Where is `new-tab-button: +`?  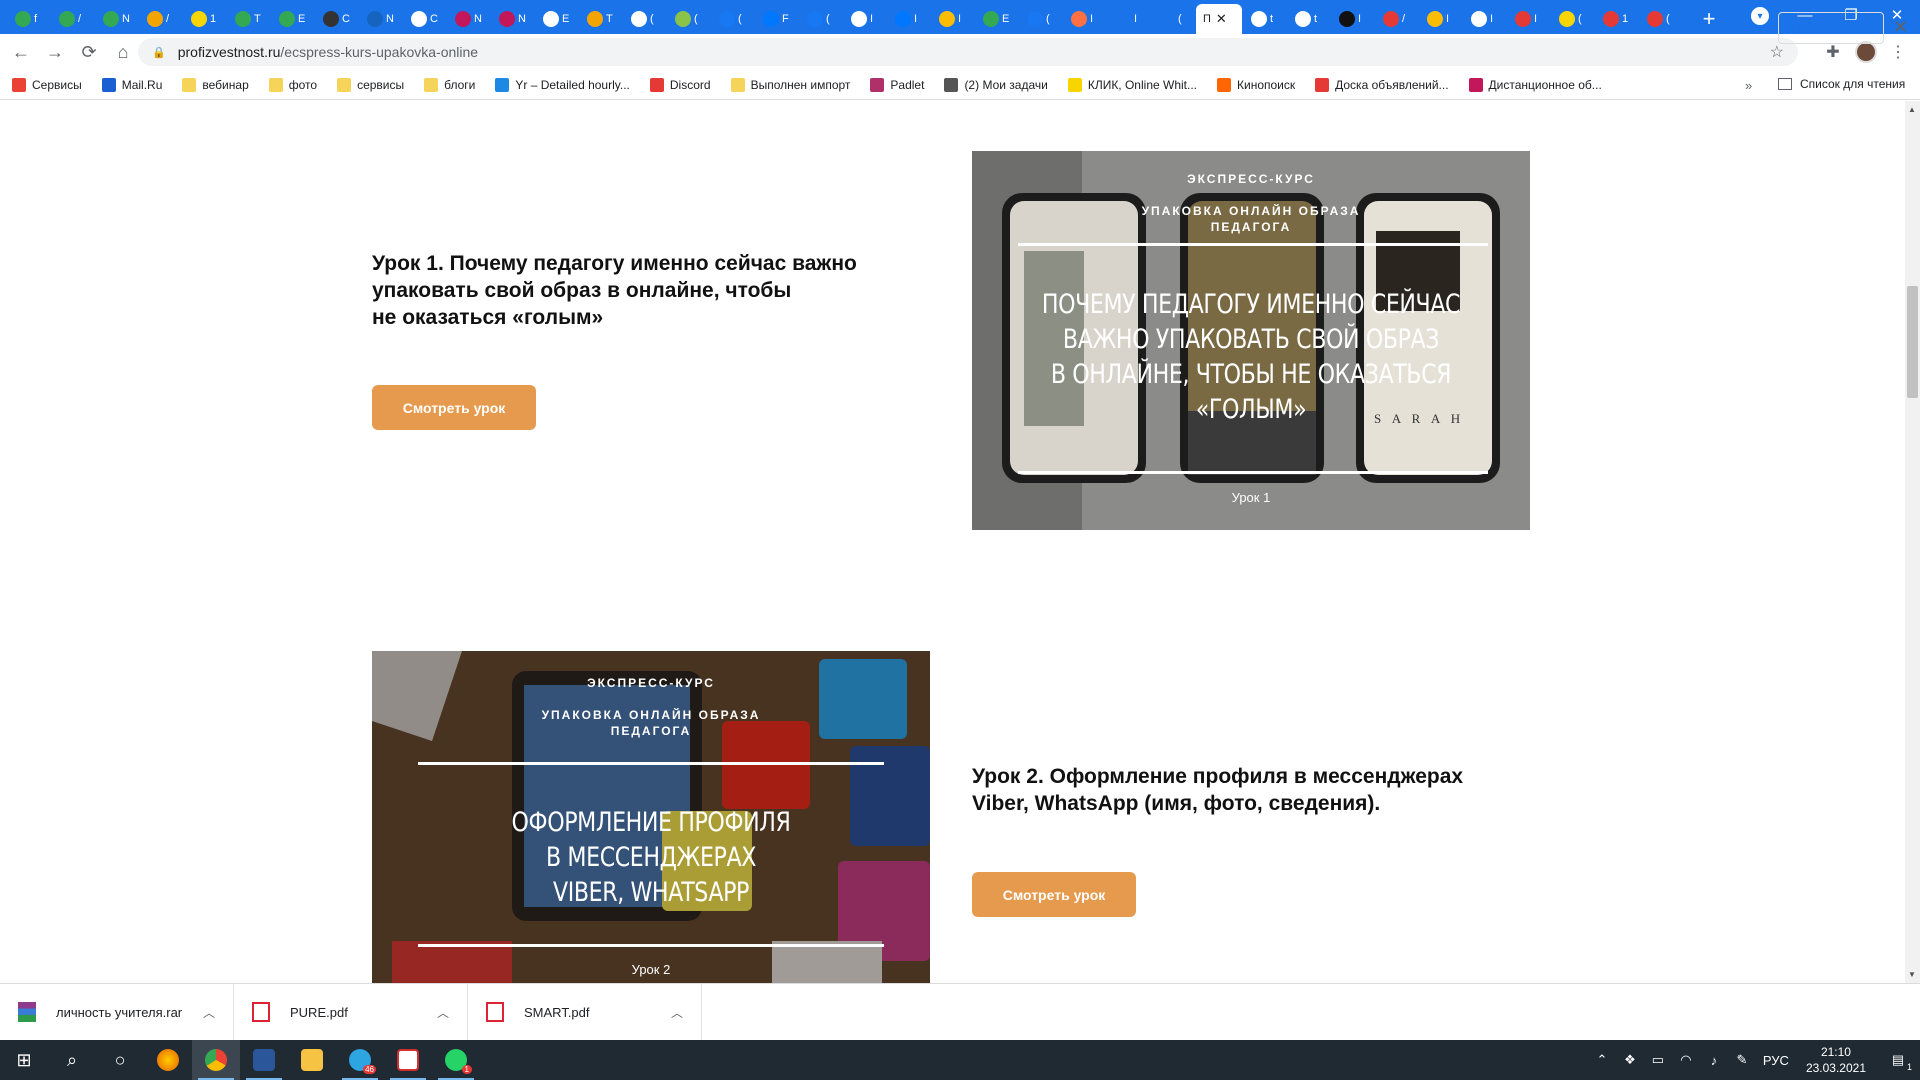 new-tab-button: + is located at coordinates (1709, 19).